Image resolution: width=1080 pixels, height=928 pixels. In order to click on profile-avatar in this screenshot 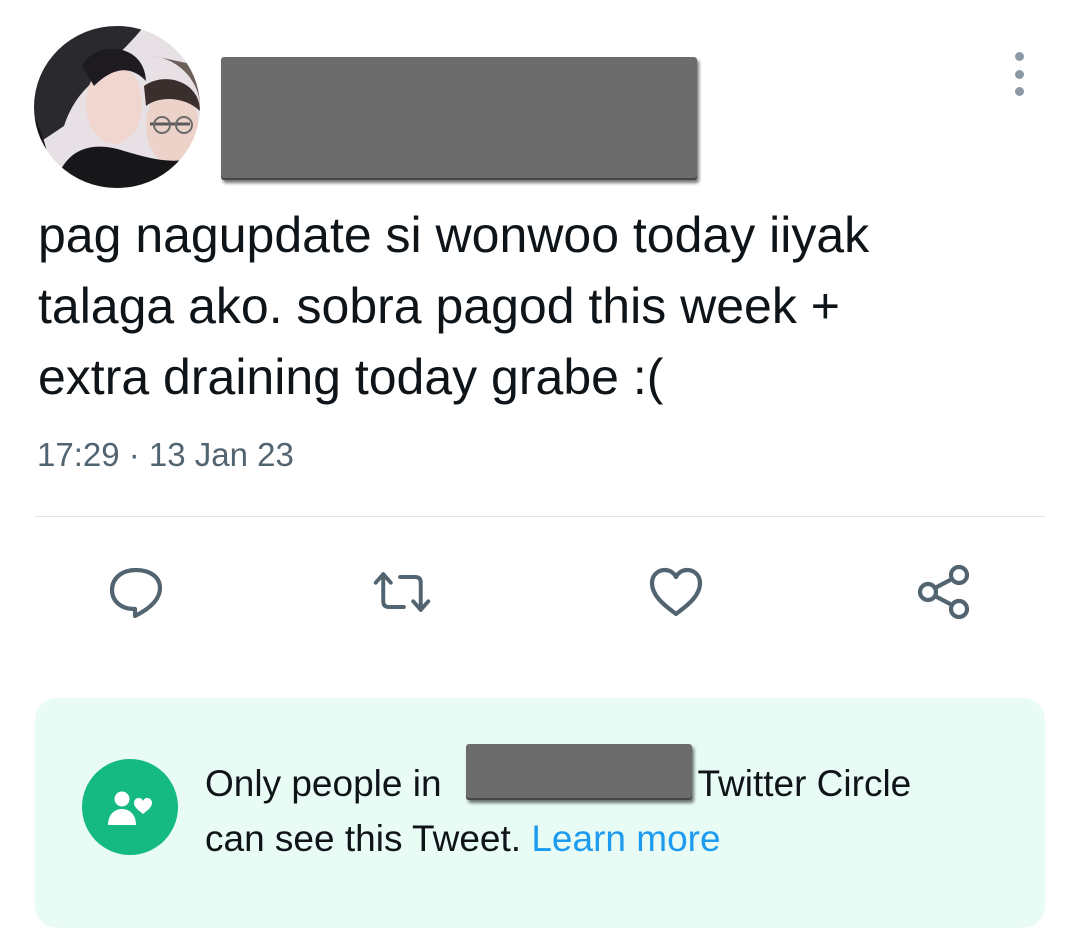, I will do `click(117, 107)`.